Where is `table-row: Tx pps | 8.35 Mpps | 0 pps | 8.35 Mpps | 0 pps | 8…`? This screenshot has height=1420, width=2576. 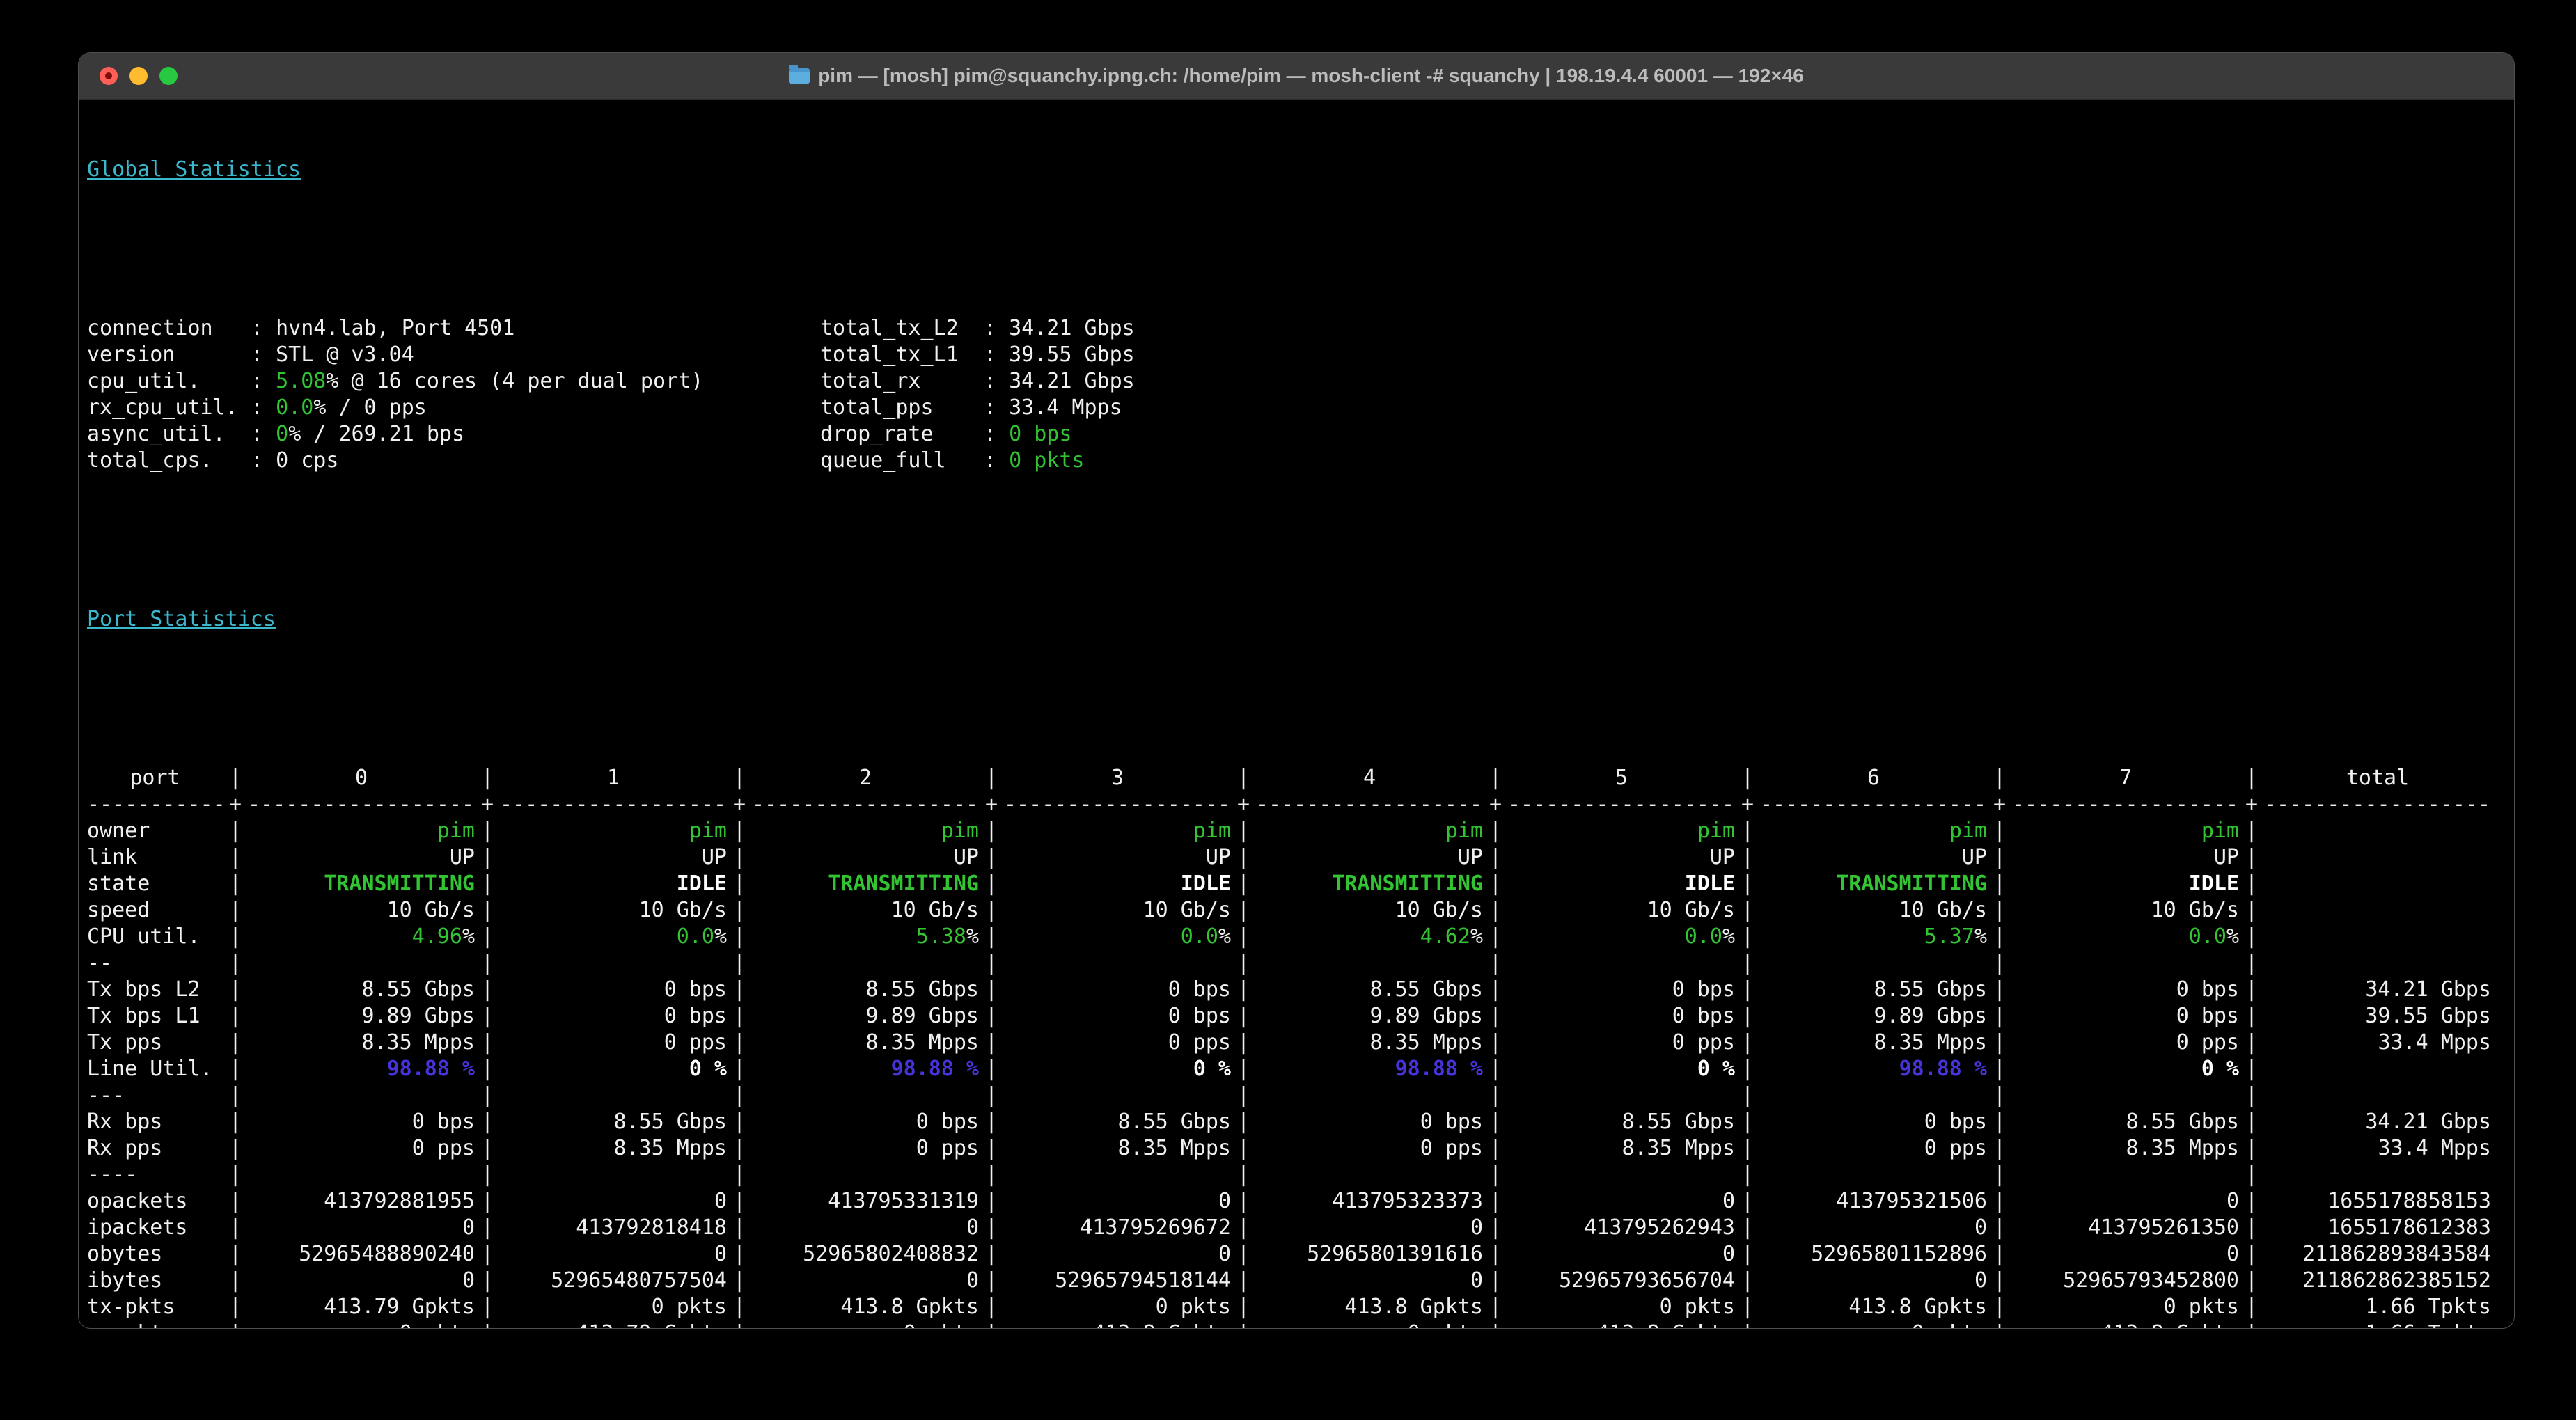
table-row: Tx pps | 8.35 Mpps | 0 pps | 8.35 Mpps | 0 pps | 8… is located at coordinates (1296, 1043).